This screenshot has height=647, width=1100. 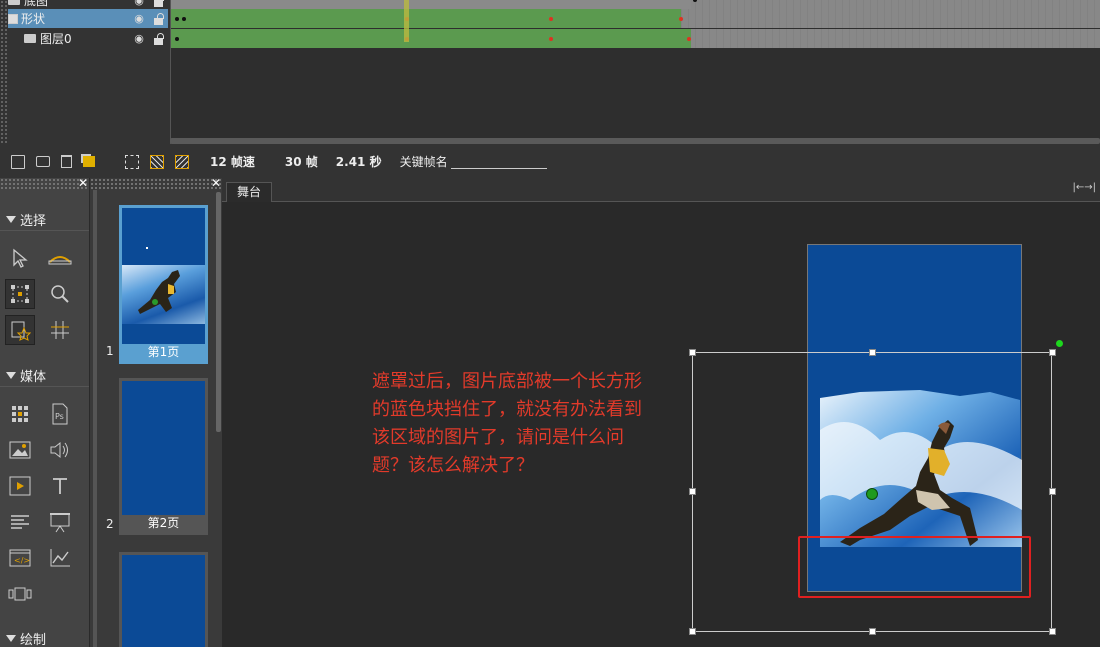 What do you see at coordinates (20, 594) in the screenshot?
I see `gallery-icon` at bounding box center [20, 594].